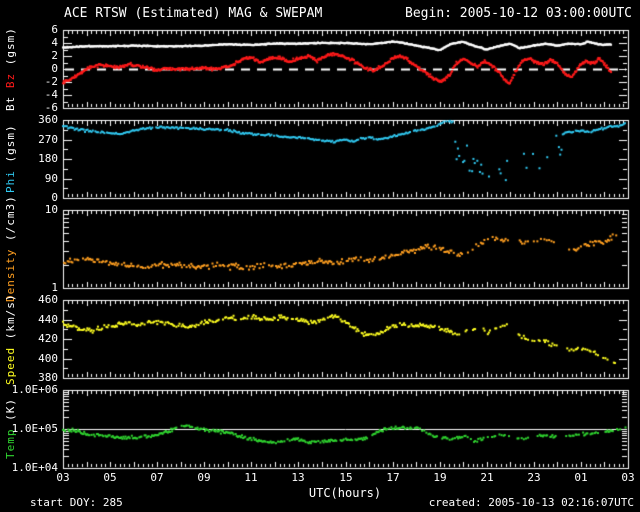 The width and height of the screenshot is (640, 512). Describe the element at coordinates (10, 410) in the screenshot. I see `y-axis-label-part: (K)` at that location.